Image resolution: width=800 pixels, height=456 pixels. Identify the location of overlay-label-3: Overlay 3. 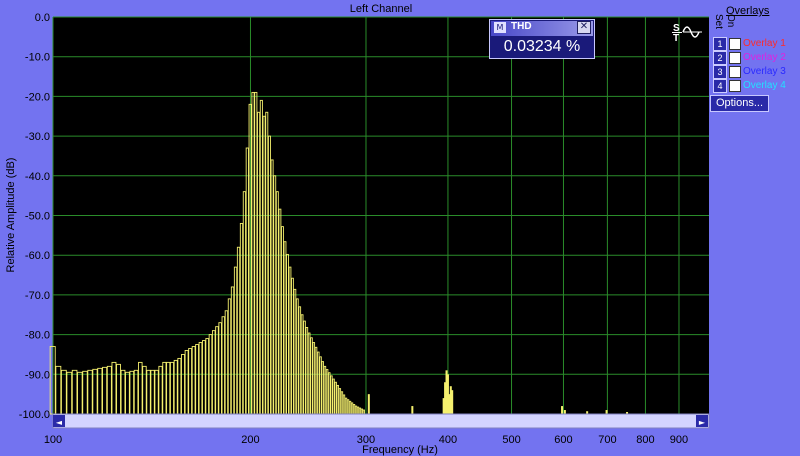
(764, 71).